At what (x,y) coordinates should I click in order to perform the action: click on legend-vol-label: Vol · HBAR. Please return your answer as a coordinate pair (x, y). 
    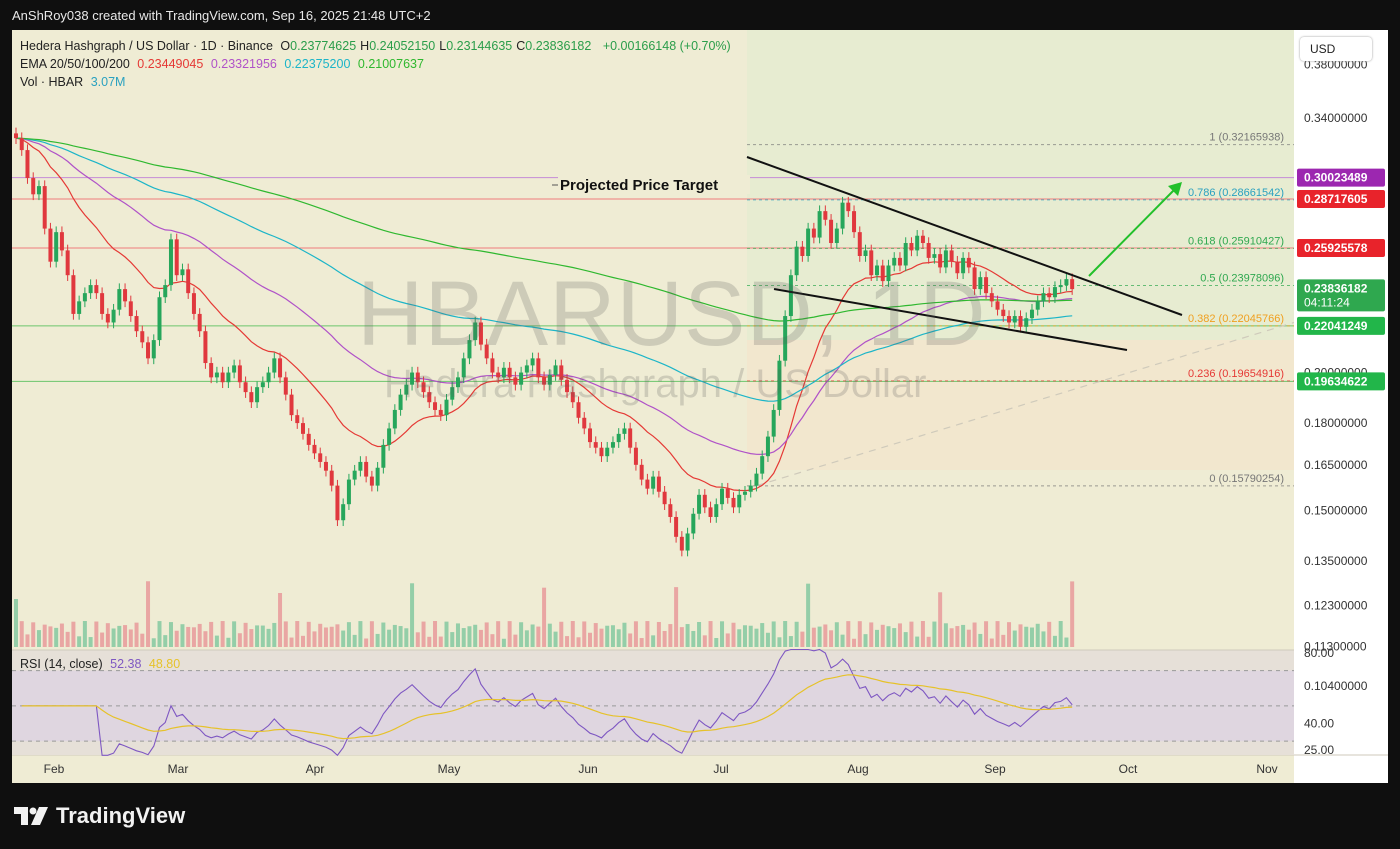
    Looking at the image, I should click on (51, 82).